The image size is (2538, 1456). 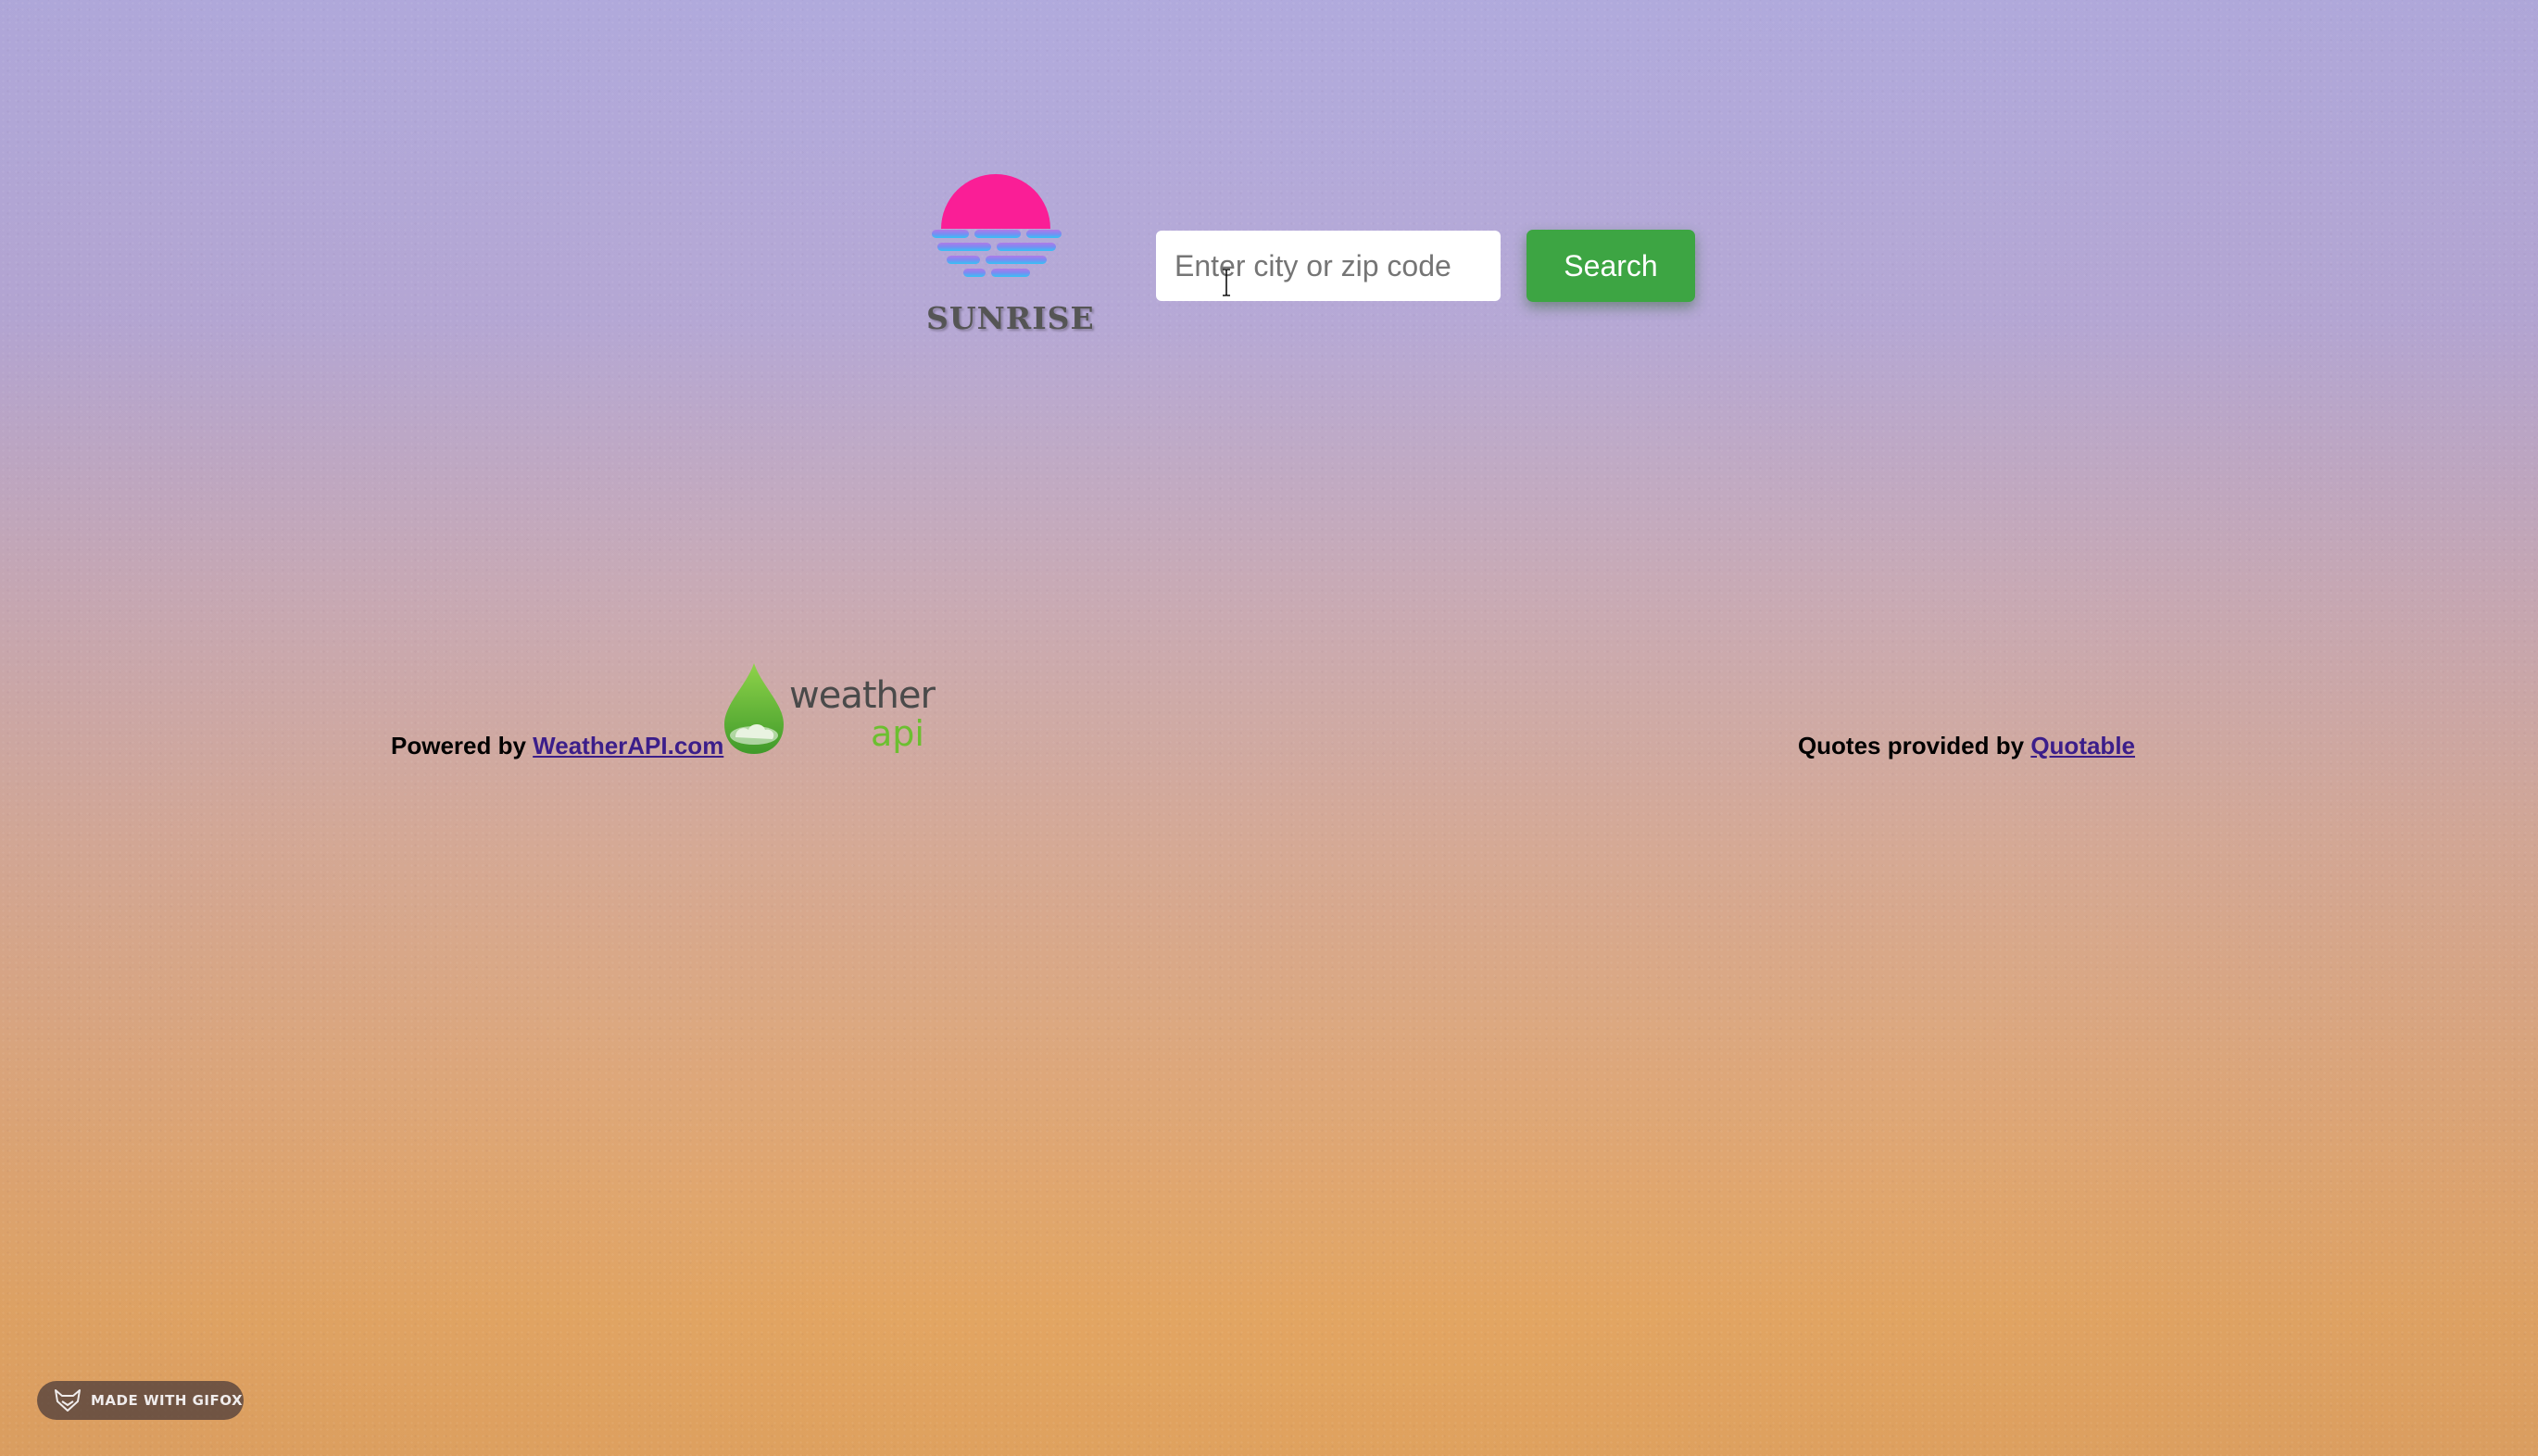 I want to click on water-drop-icon, so click(x=754, y=708).